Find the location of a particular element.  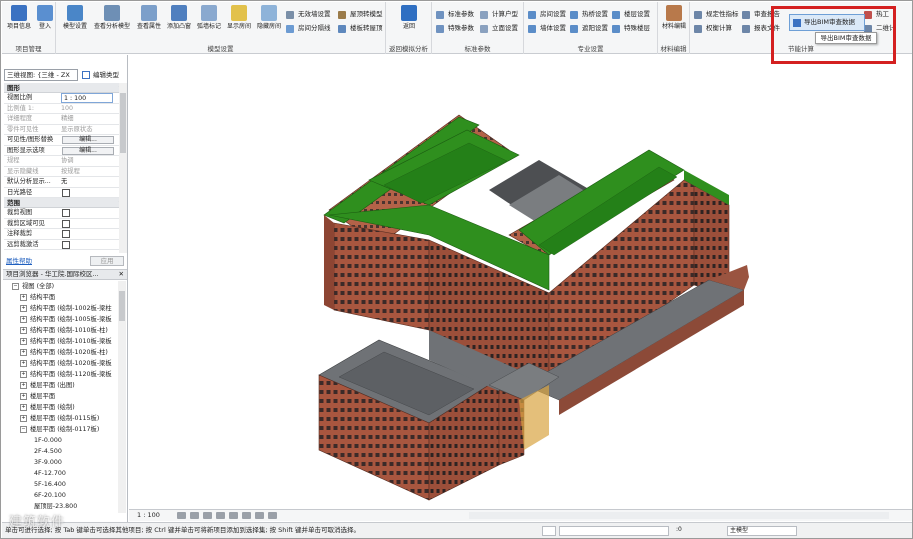

floor-to-roof-button: 楼板转屋顶 is located at coordinates (360, 28).